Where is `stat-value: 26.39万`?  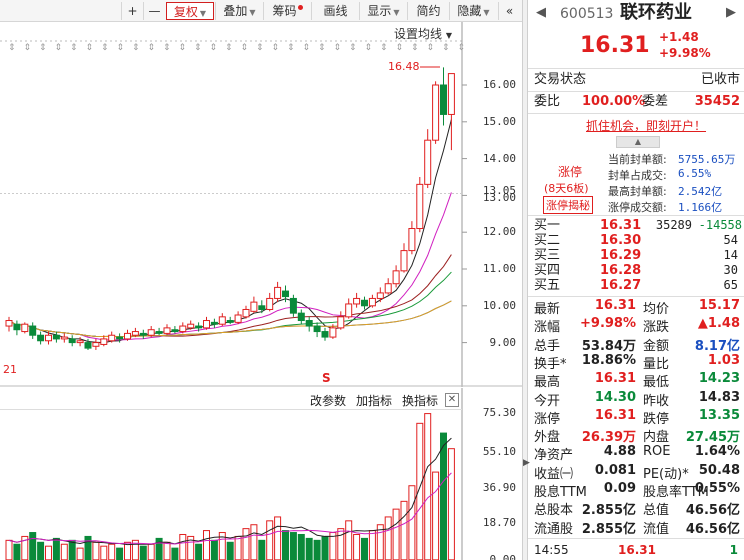
stat-value: 26.39万 is located at coordinates (608, 438).